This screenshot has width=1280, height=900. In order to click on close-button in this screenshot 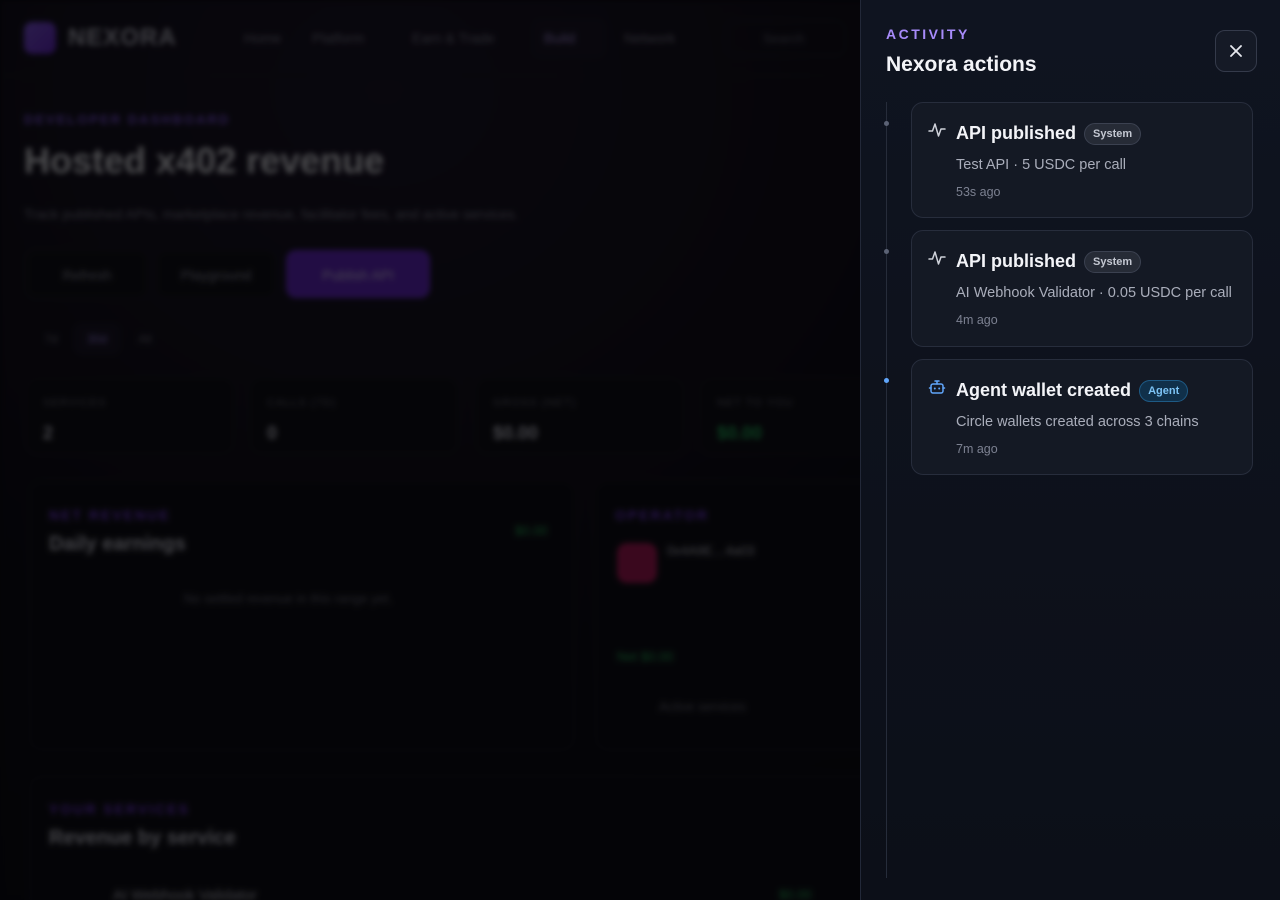, I will do `click(1236, 51)`.